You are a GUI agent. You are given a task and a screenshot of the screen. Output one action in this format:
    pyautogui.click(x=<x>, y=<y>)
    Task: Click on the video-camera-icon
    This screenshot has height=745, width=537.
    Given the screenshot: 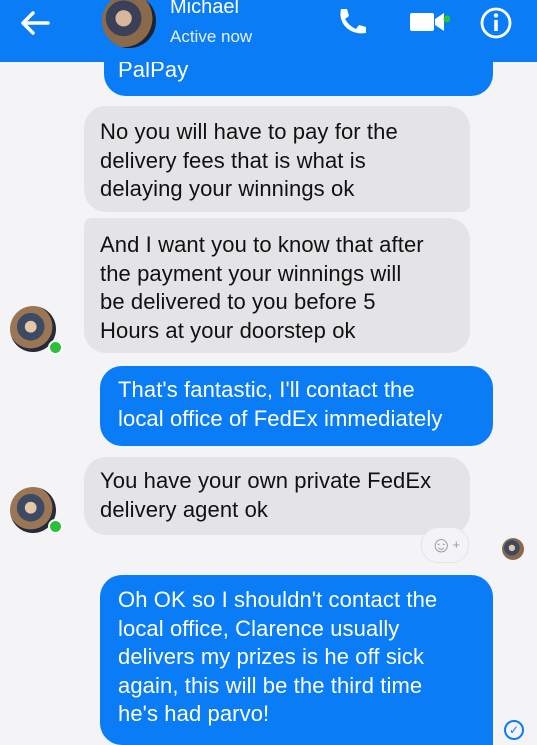 What is the action you would take?
    pyautogui.click(x=429, y=21)
    